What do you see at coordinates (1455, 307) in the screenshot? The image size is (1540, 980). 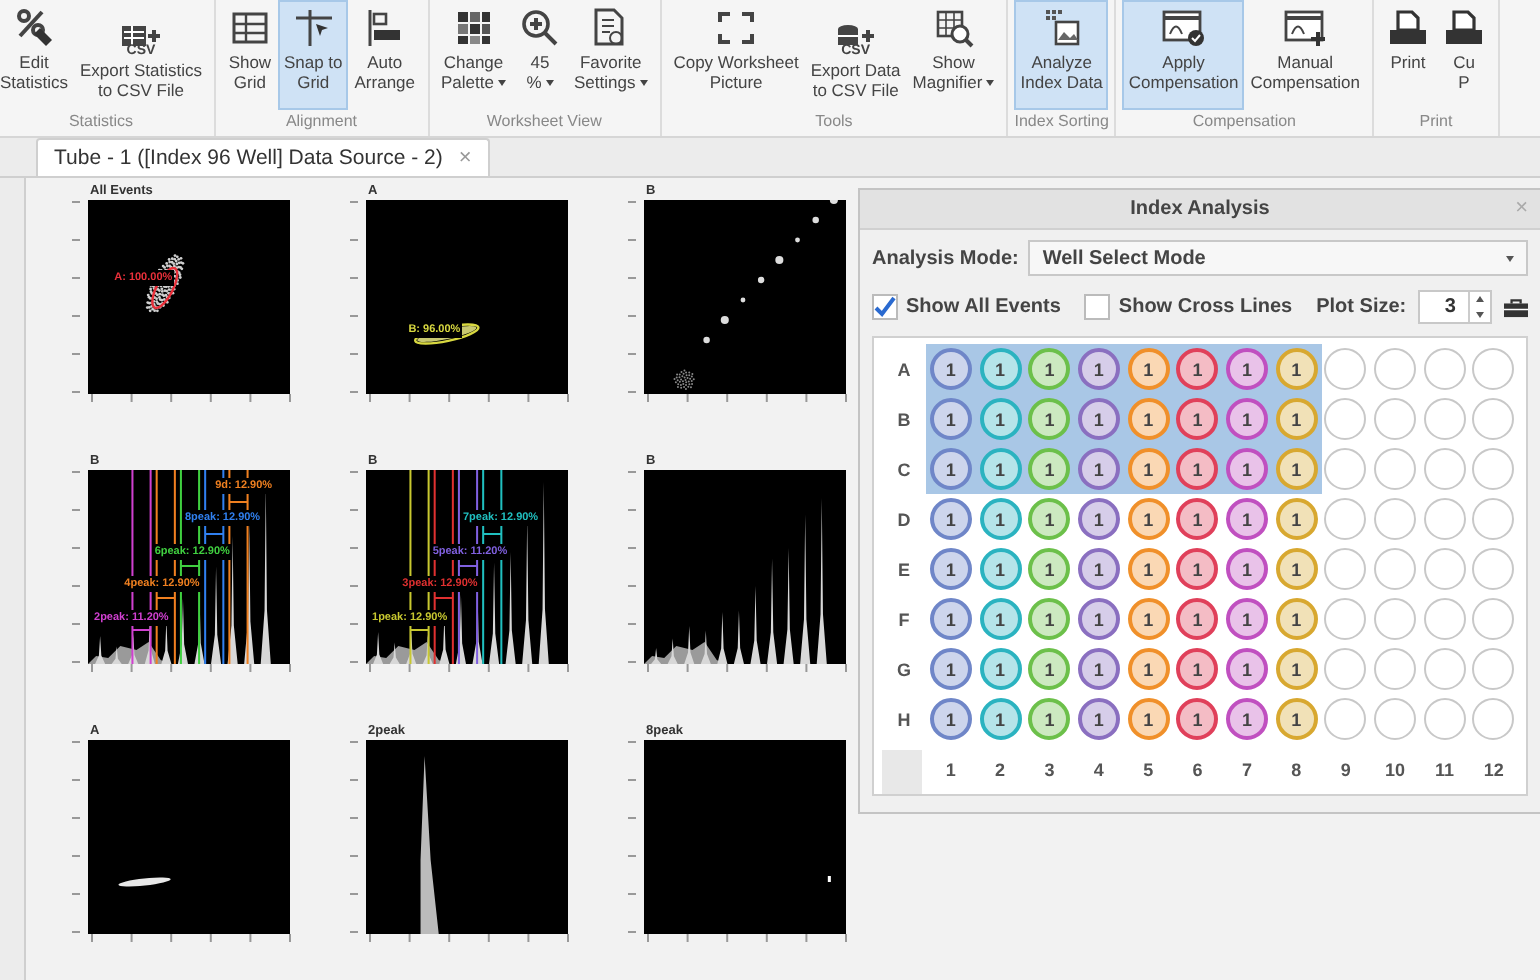 I see `plot-size-spinner: 3` at bounding box center [1455, 307].